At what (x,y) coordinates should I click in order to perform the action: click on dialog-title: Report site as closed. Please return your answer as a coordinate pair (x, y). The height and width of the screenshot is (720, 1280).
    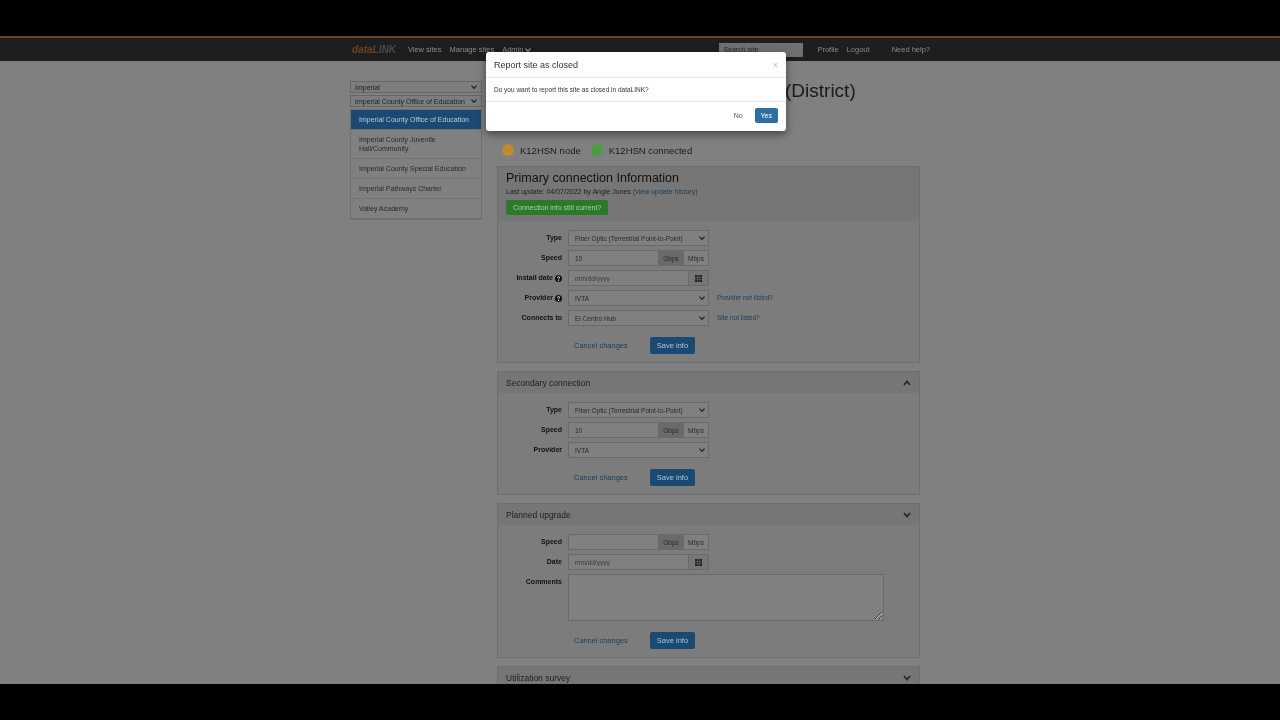
    Looking at the image, I should click on (536, 64).